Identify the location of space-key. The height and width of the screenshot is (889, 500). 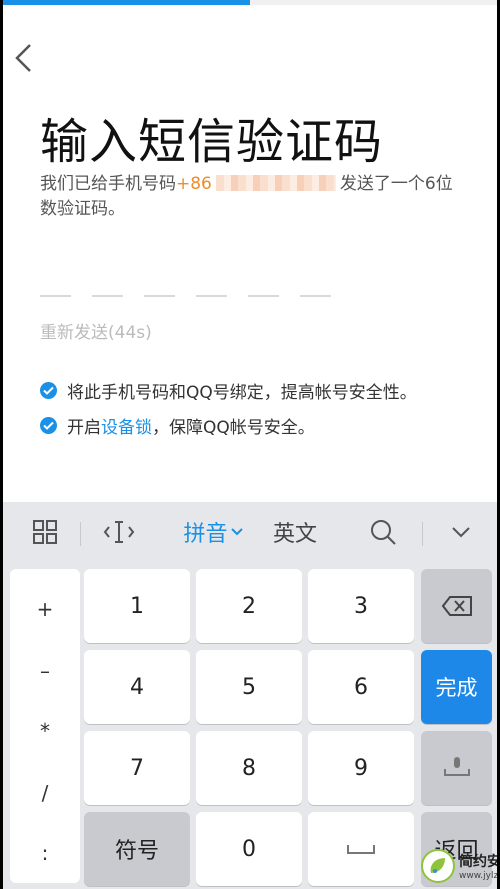
(361, 849).